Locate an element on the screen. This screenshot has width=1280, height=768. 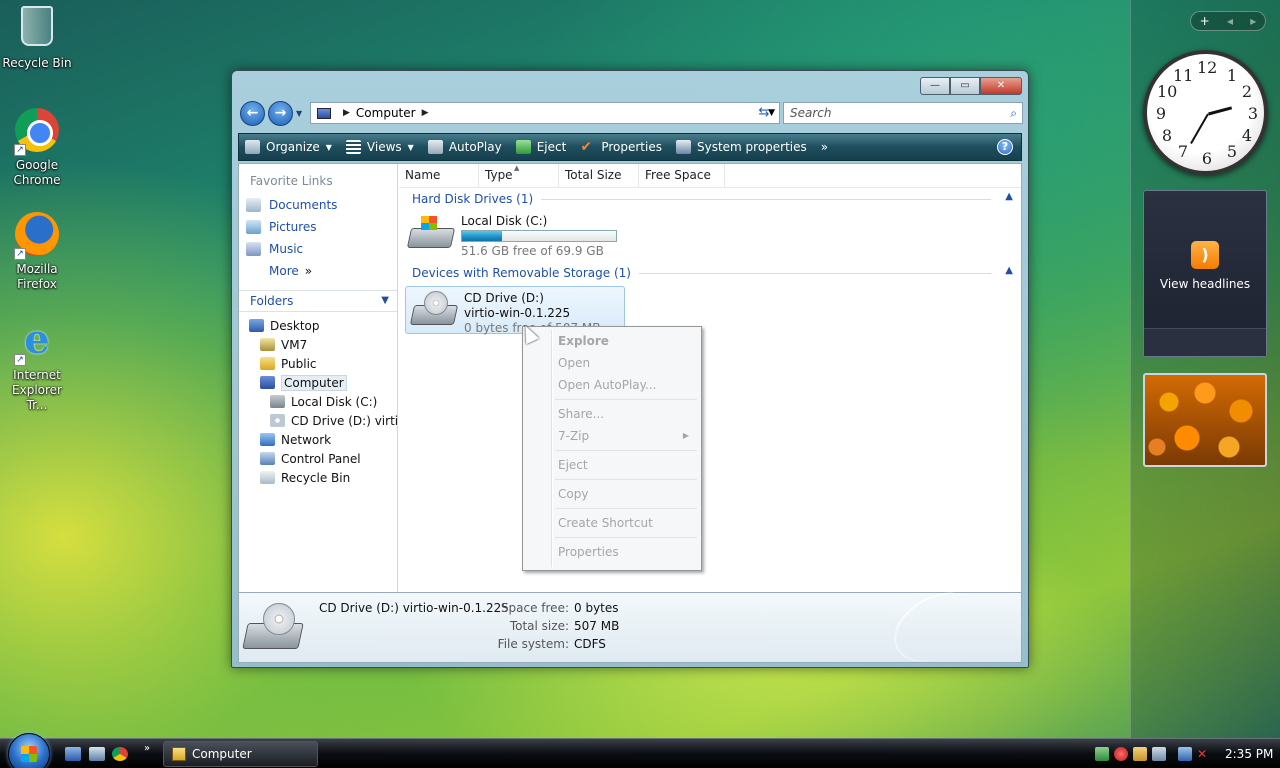
desktop-icon-firefox: ↗ Mozilla Firefox is located at coordinates (37, 252).